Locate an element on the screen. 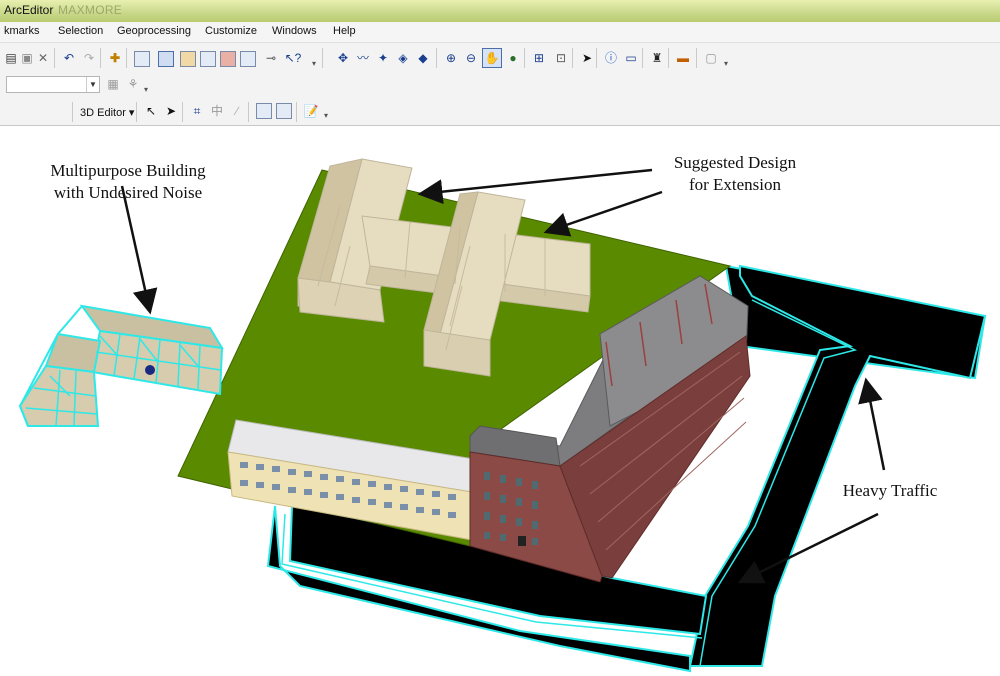  reshape-icon: 中 is located at coordinates (217, 111).